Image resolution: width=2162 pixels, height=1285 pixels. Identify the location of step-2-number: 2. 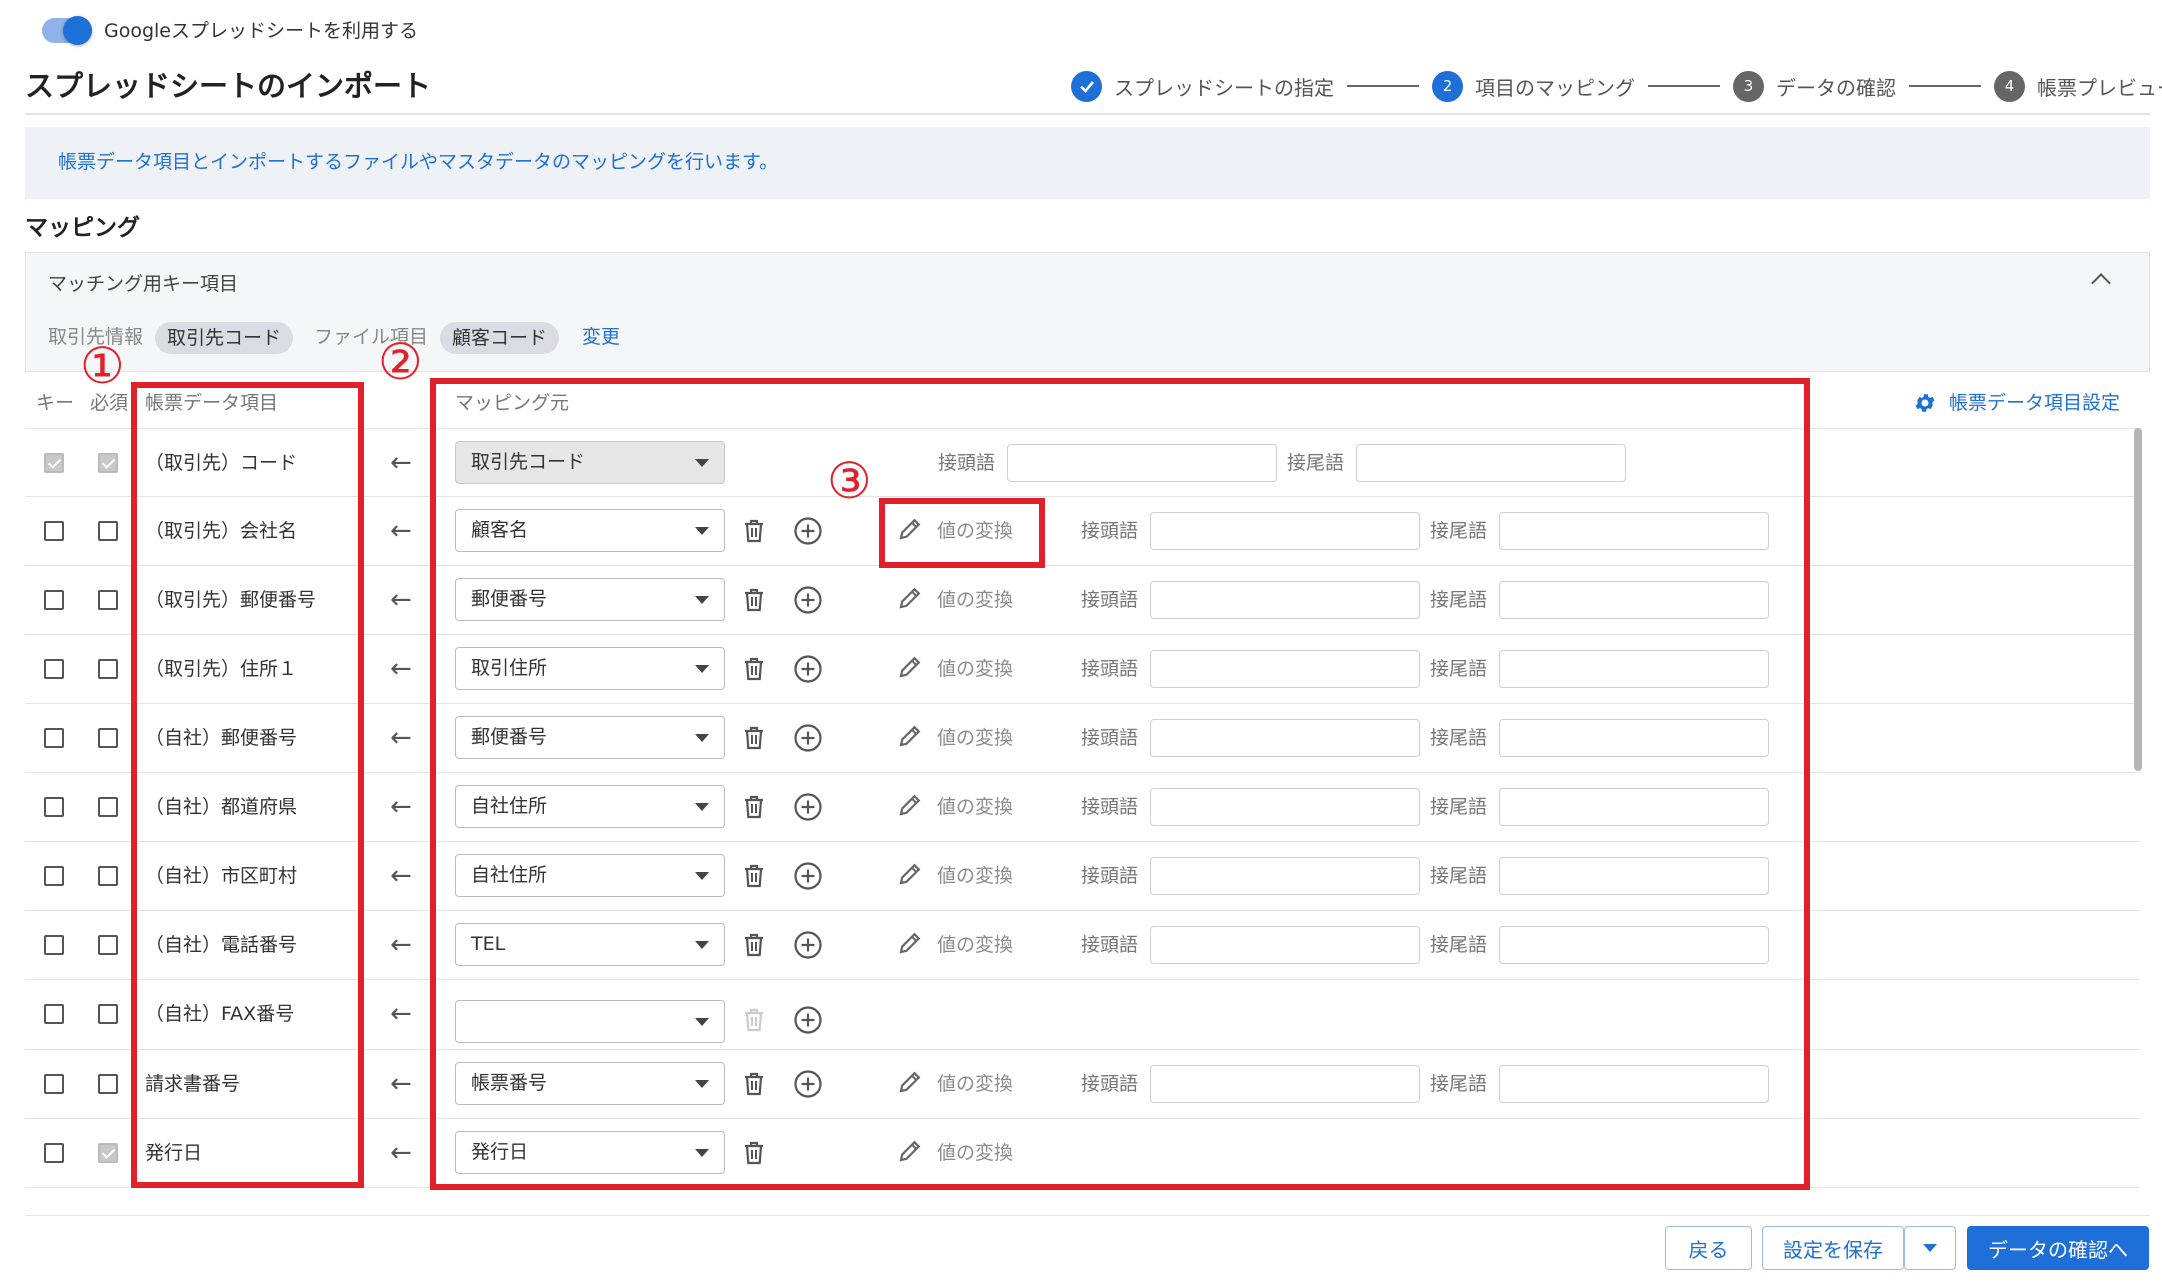
(1447, 86).